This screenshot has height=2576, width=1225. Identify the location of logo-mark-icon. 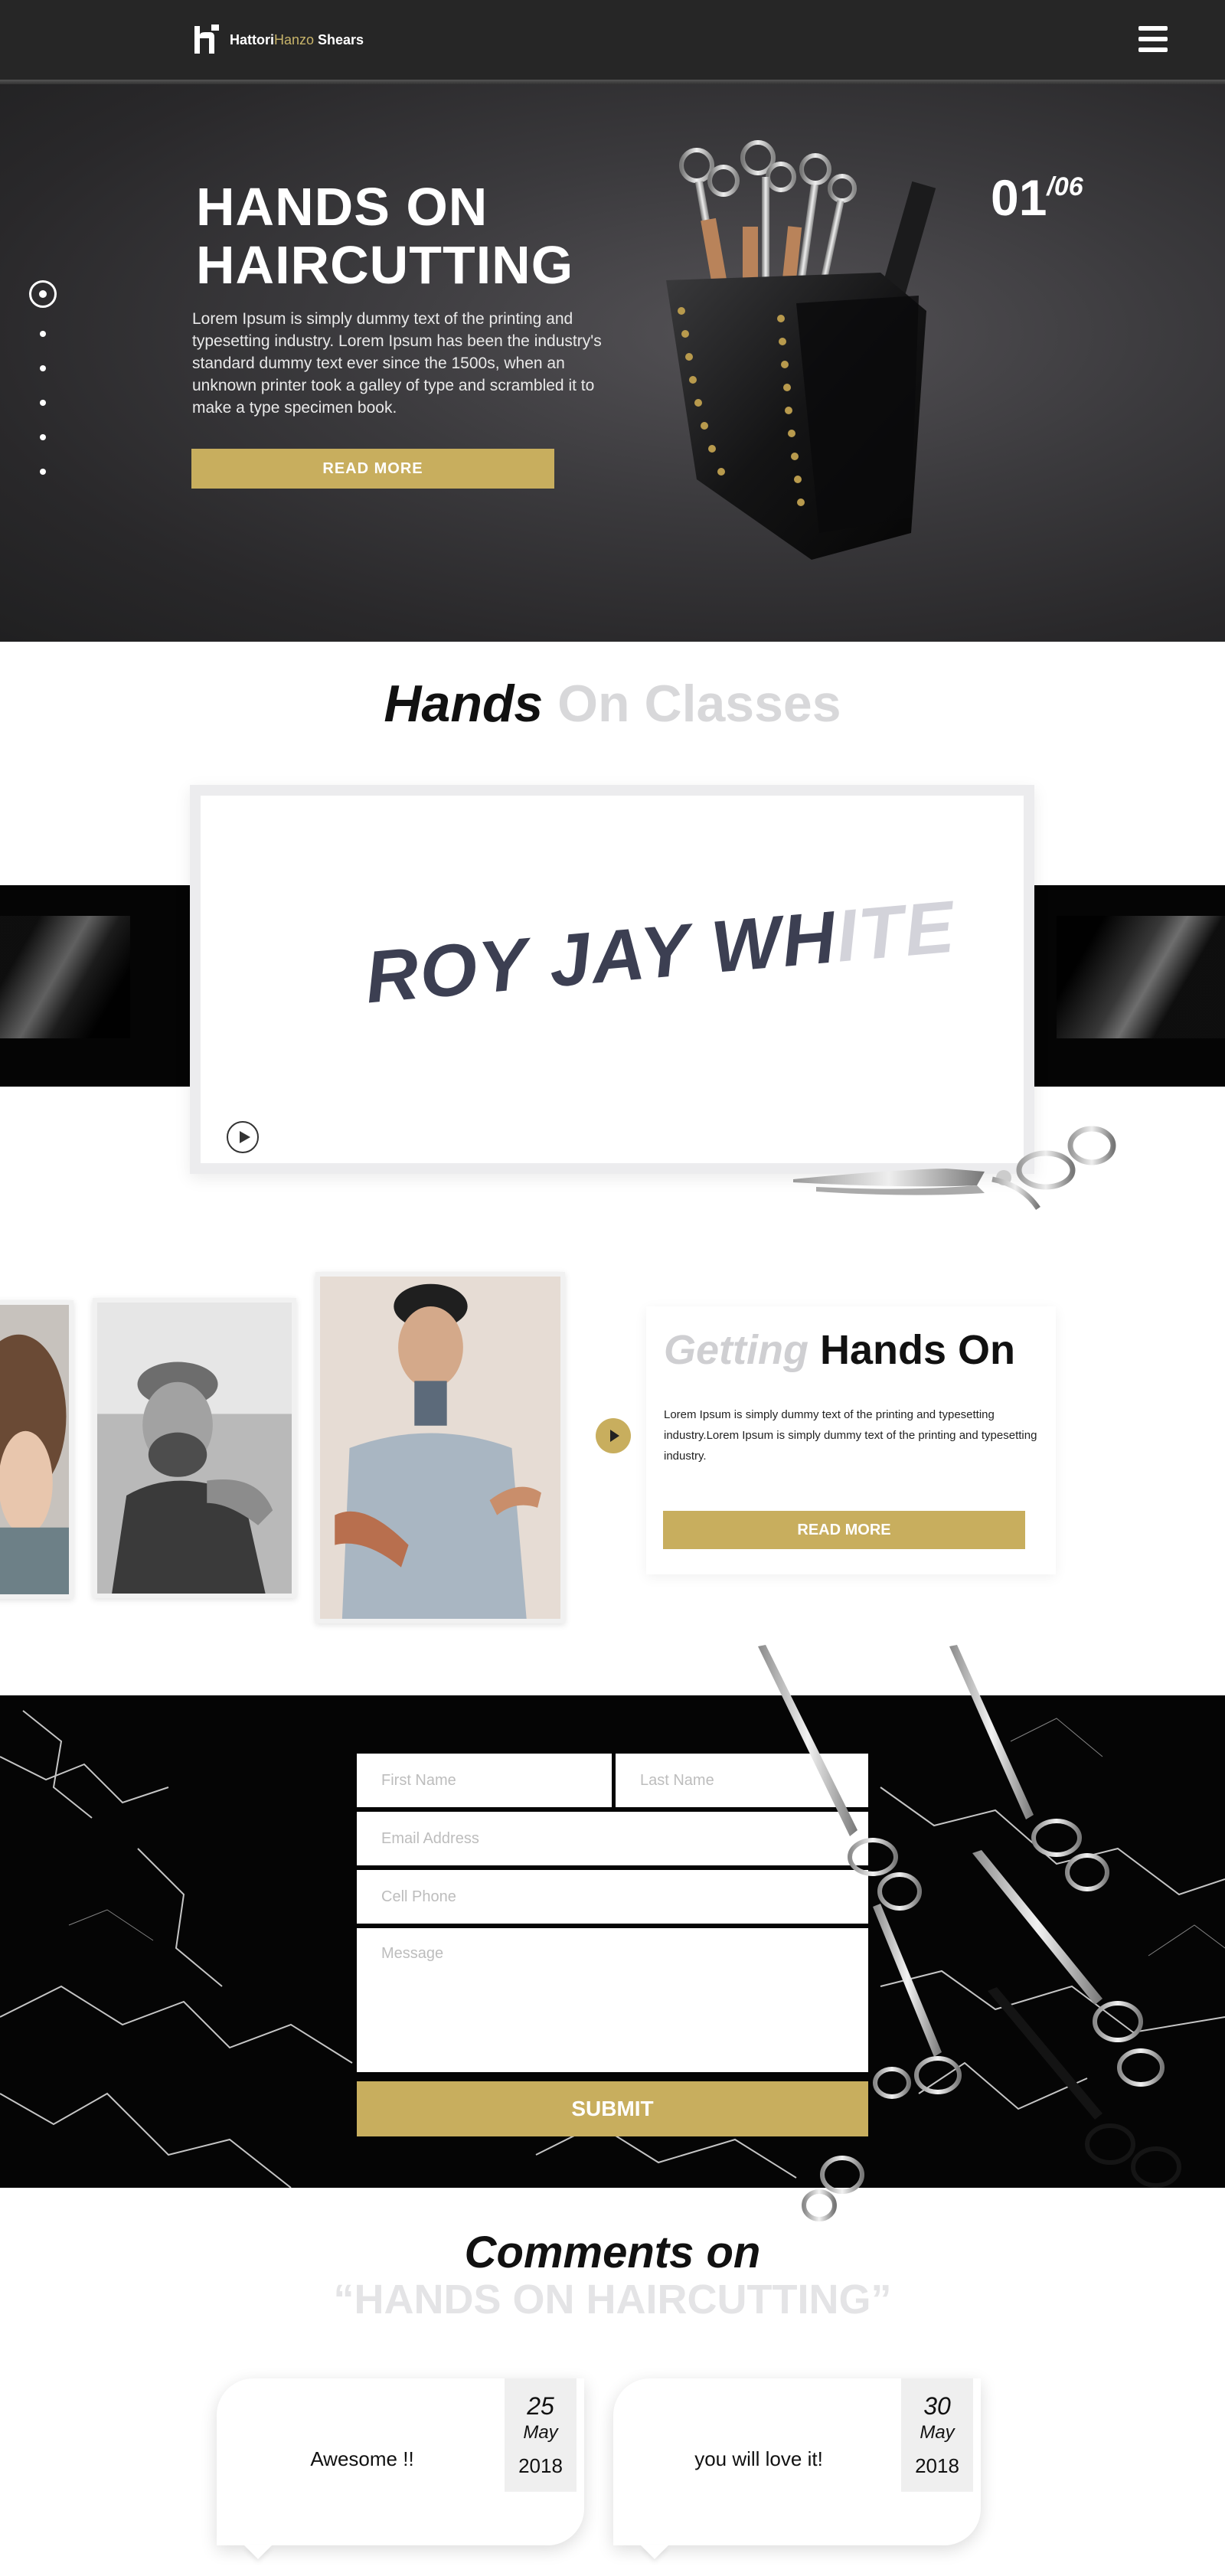
(206, 40).